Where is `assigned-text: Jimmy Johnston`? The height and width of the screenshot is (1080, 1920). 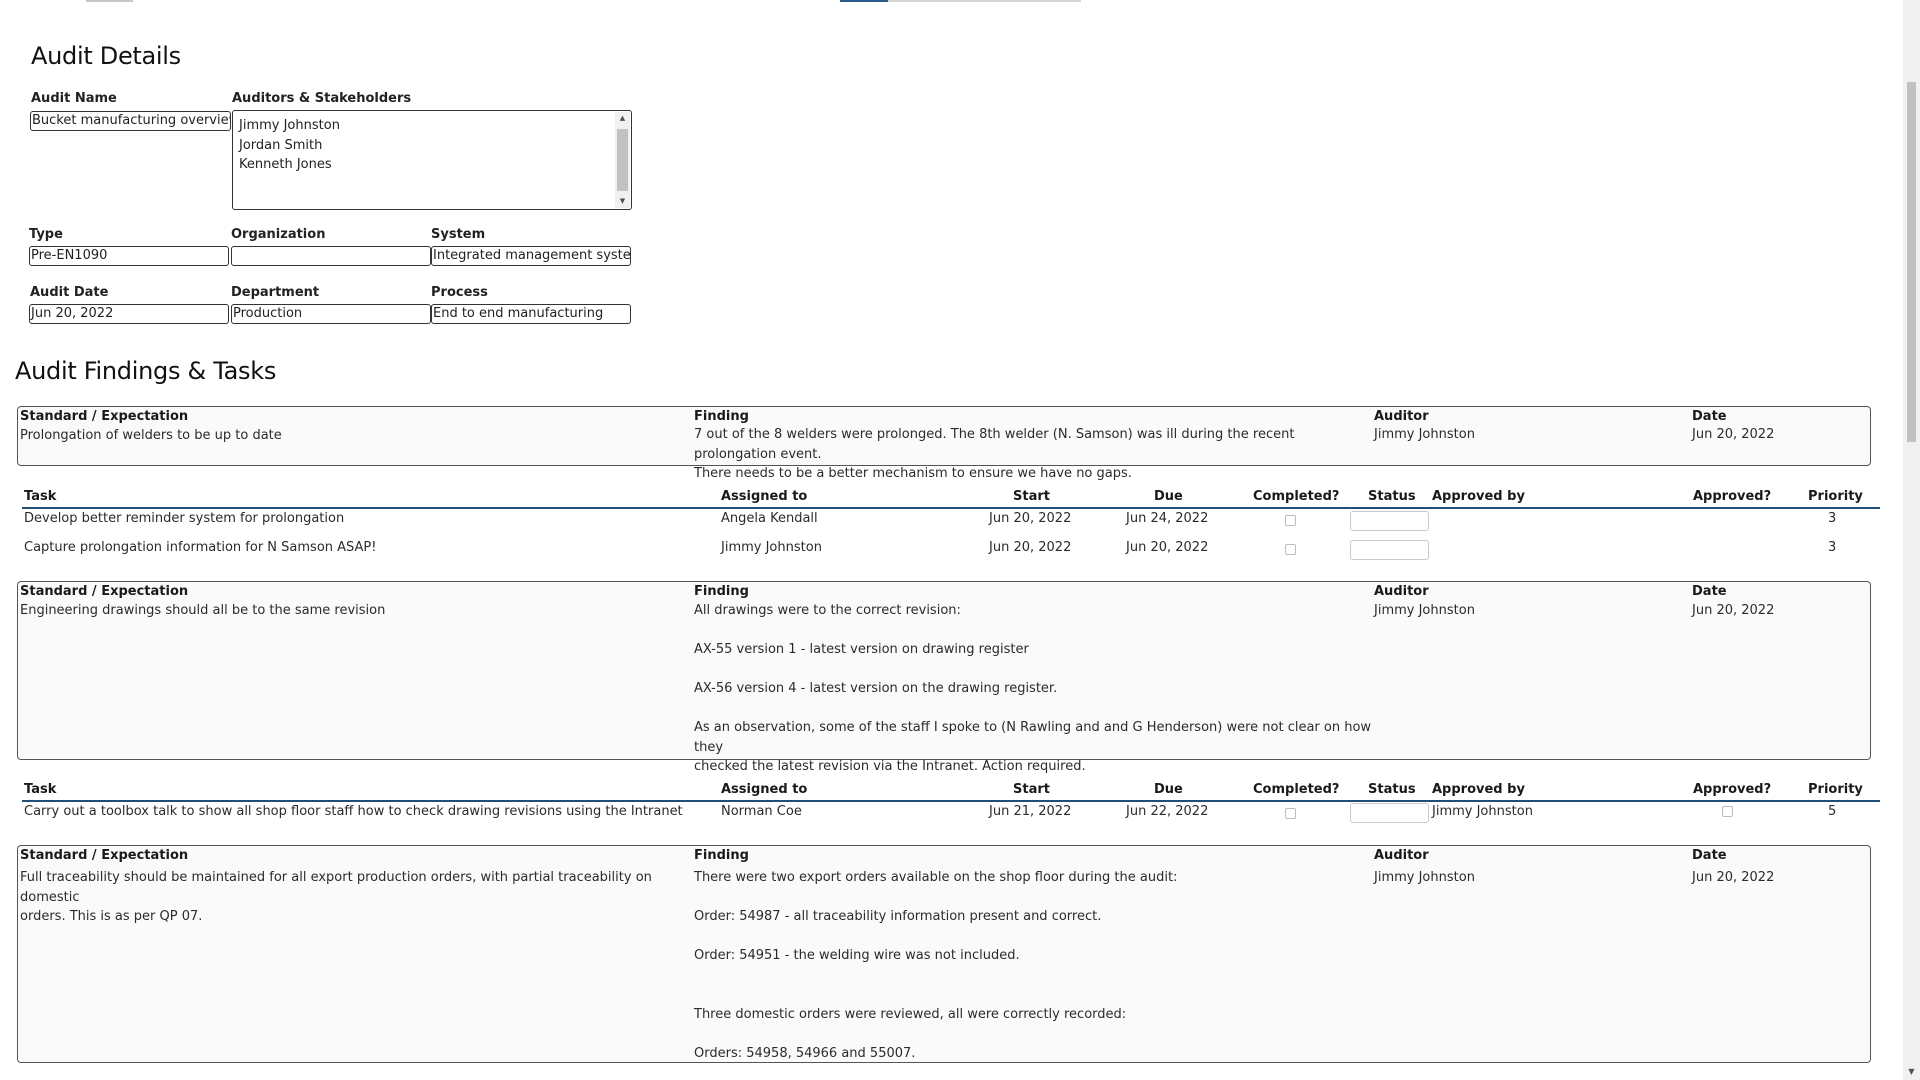 assigned-text: Jimmy Johnston is located at coordinates (771, 547).